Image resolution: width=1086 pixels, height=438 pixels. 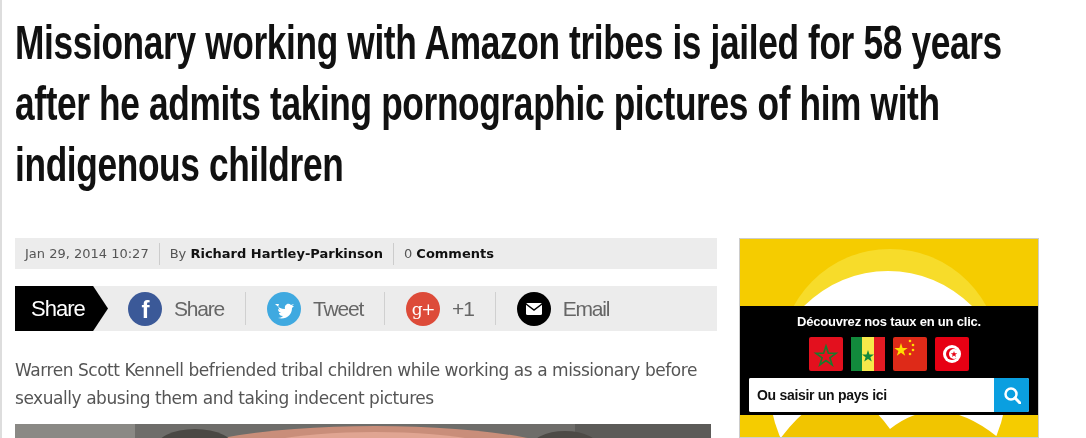 What do you see at coordinates (87, 253) in the screenshot?
I see `post-date: Jan 29, 2014 10:27` at bounding box center [87, 253].